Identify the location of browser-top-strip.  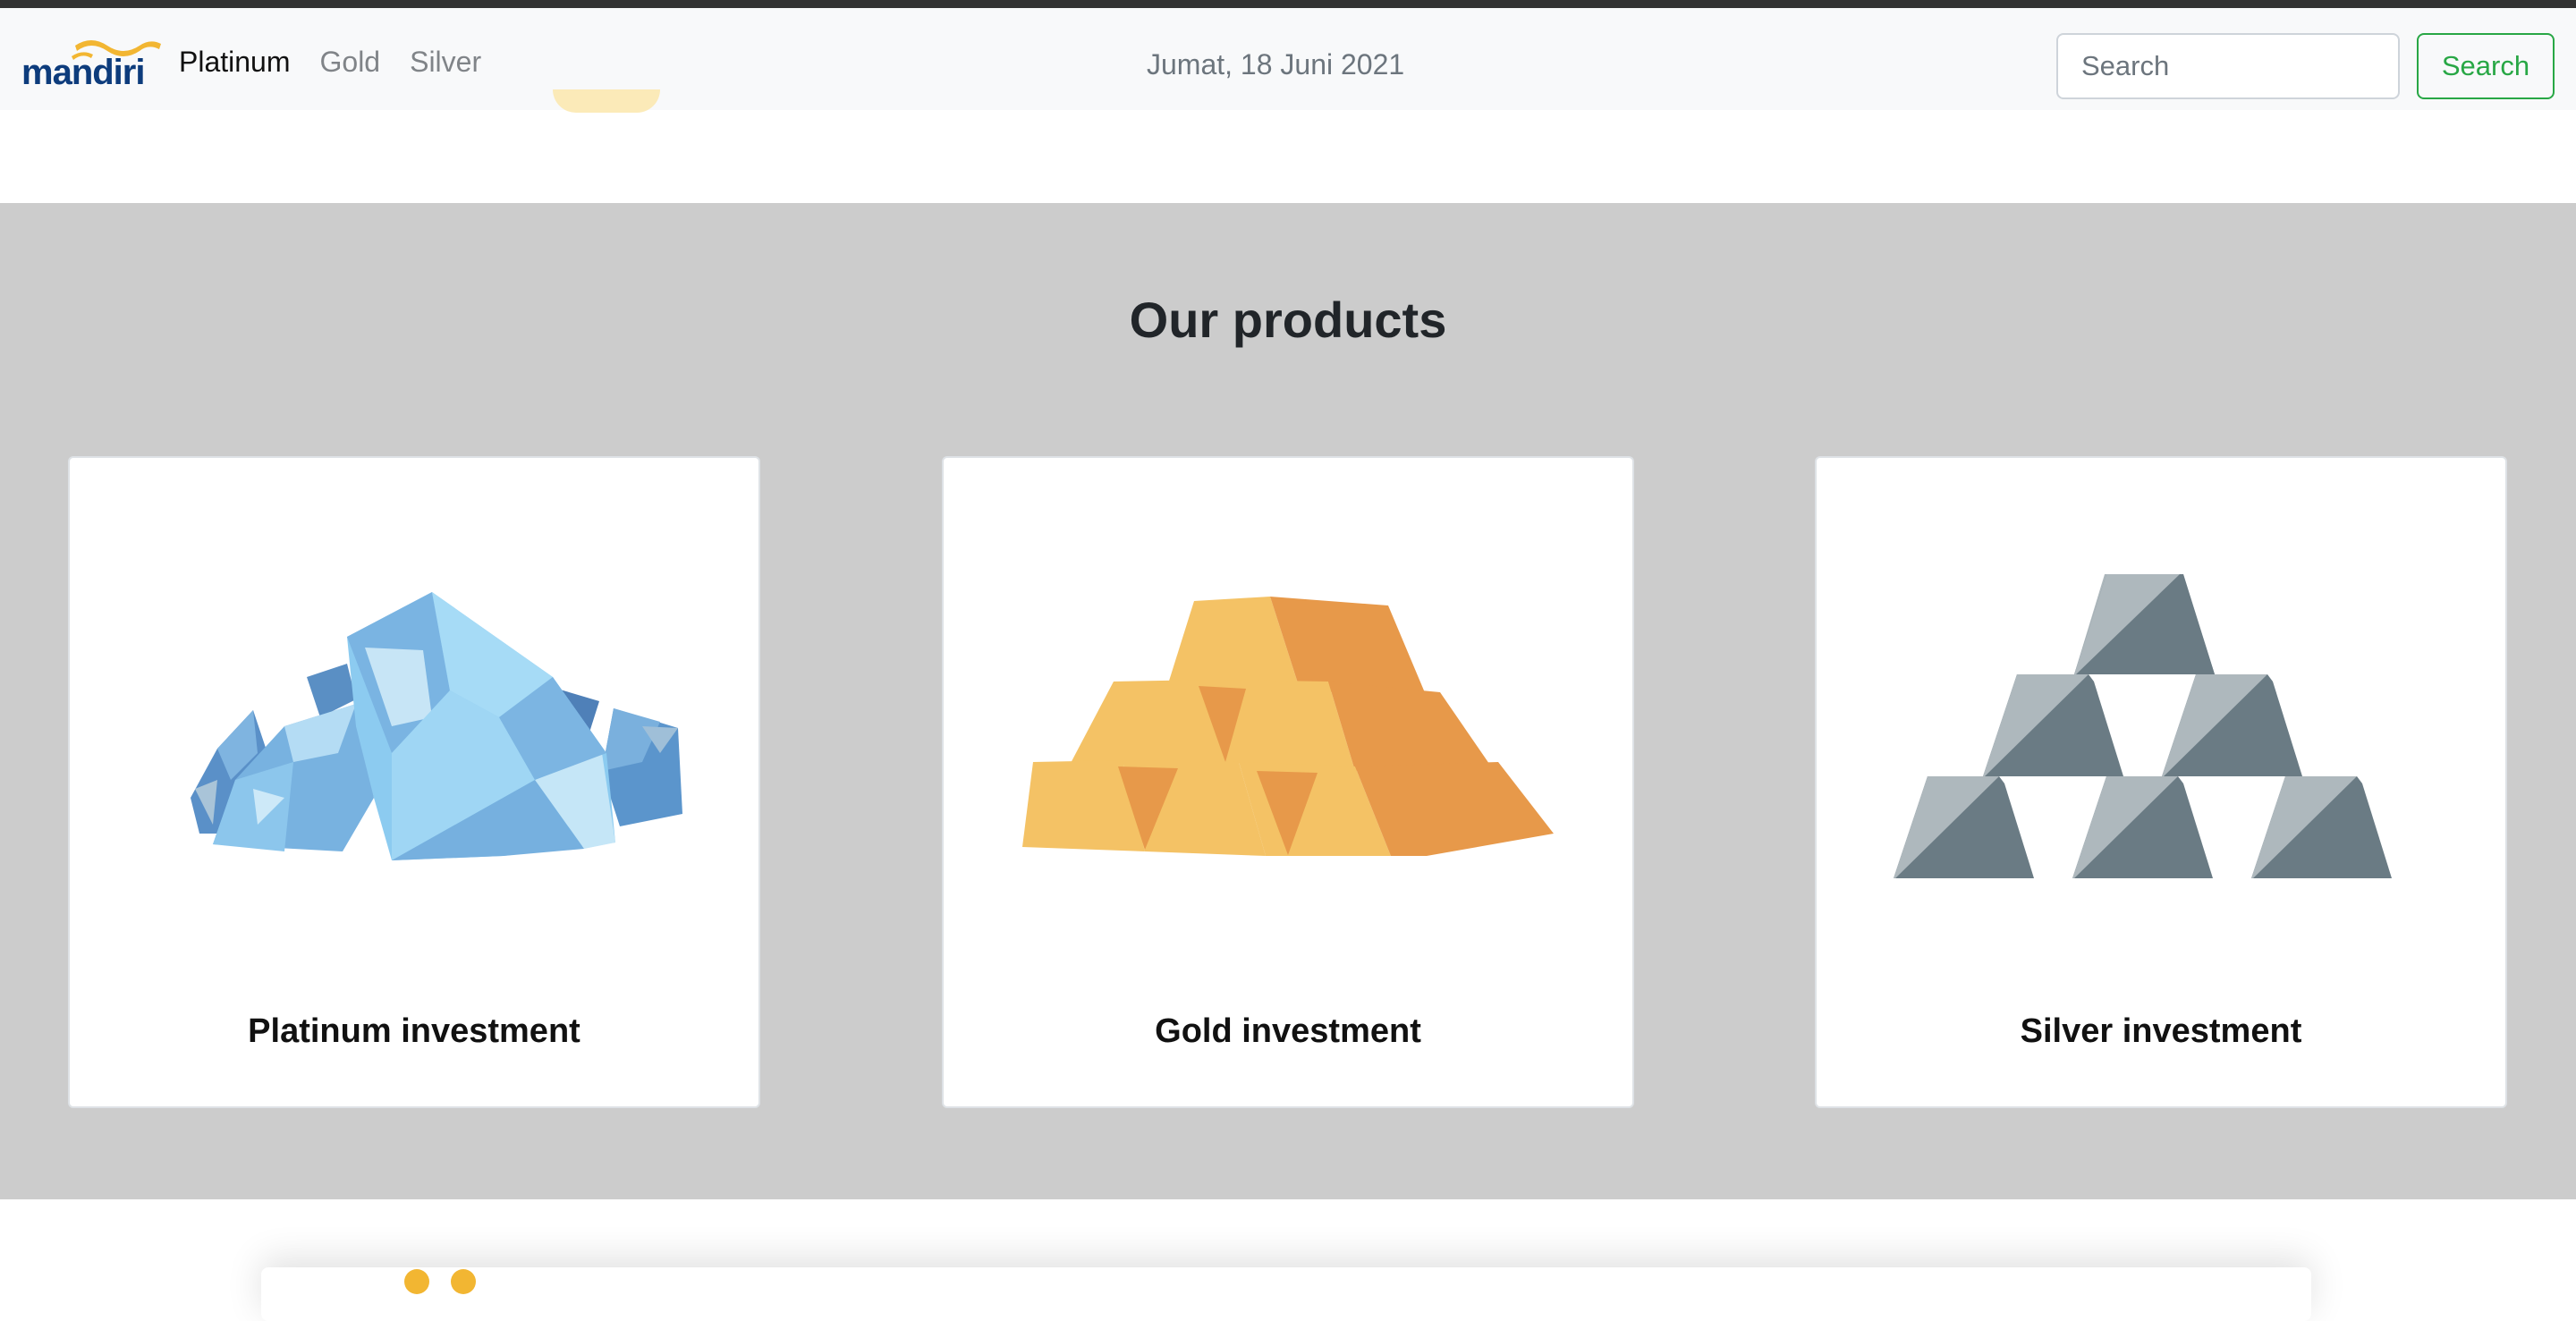
(1288, 4).